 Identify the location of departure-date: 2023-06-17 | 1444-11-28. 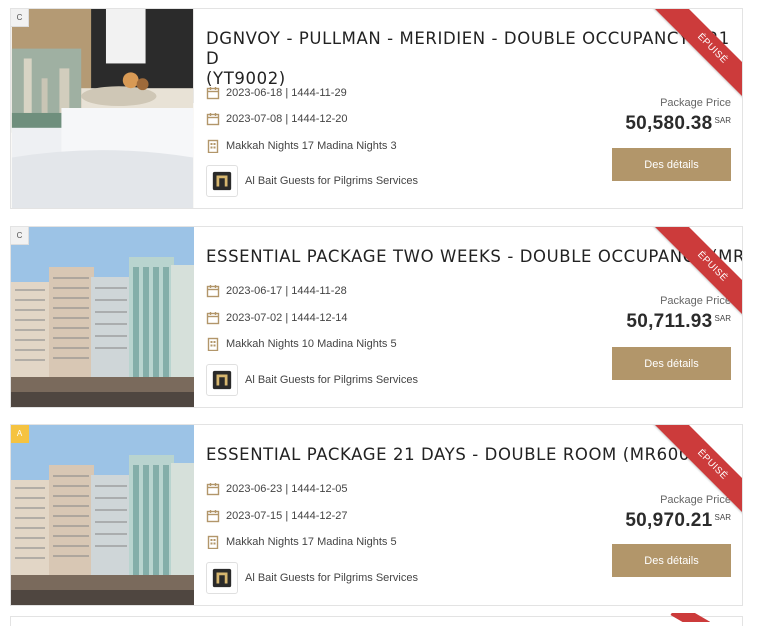
(276, 291).